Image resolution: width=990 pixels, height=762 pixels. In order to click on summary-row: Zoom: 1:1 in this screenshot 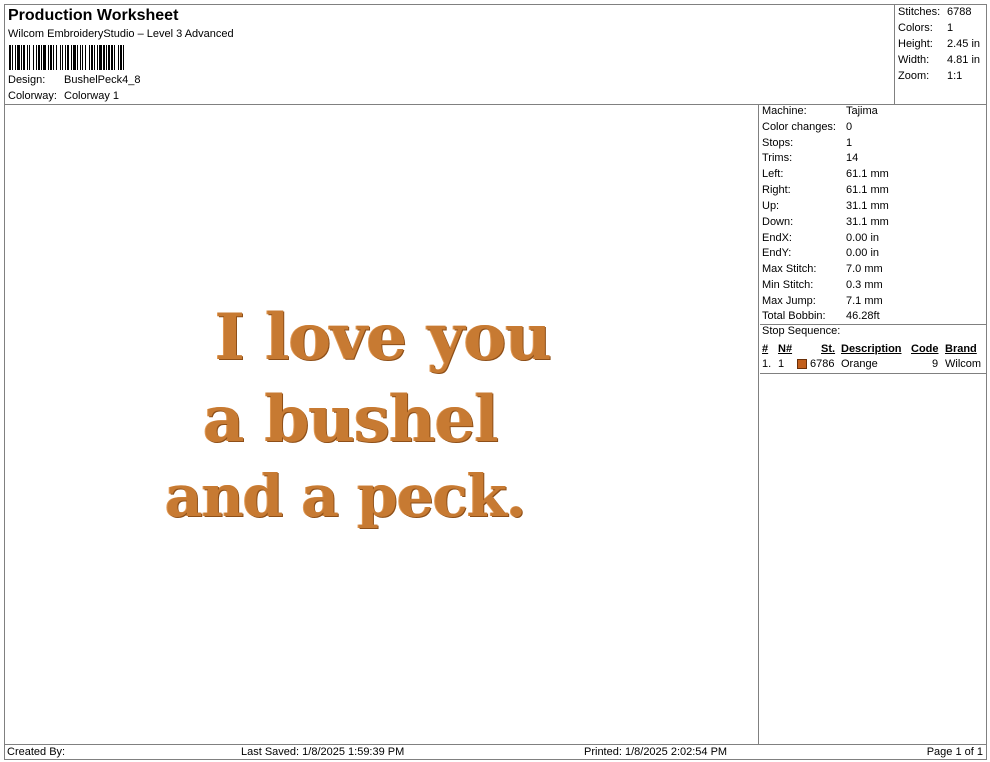, I will do `click(930, 76)`.